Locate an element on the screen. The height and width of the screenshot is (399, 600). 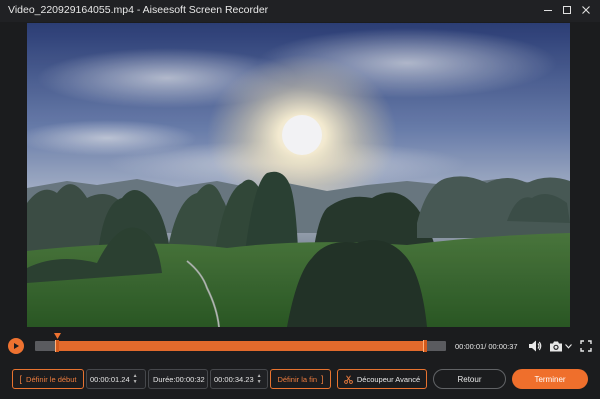
duration-value: 00:00:32 is located at coordinates (190, 379).